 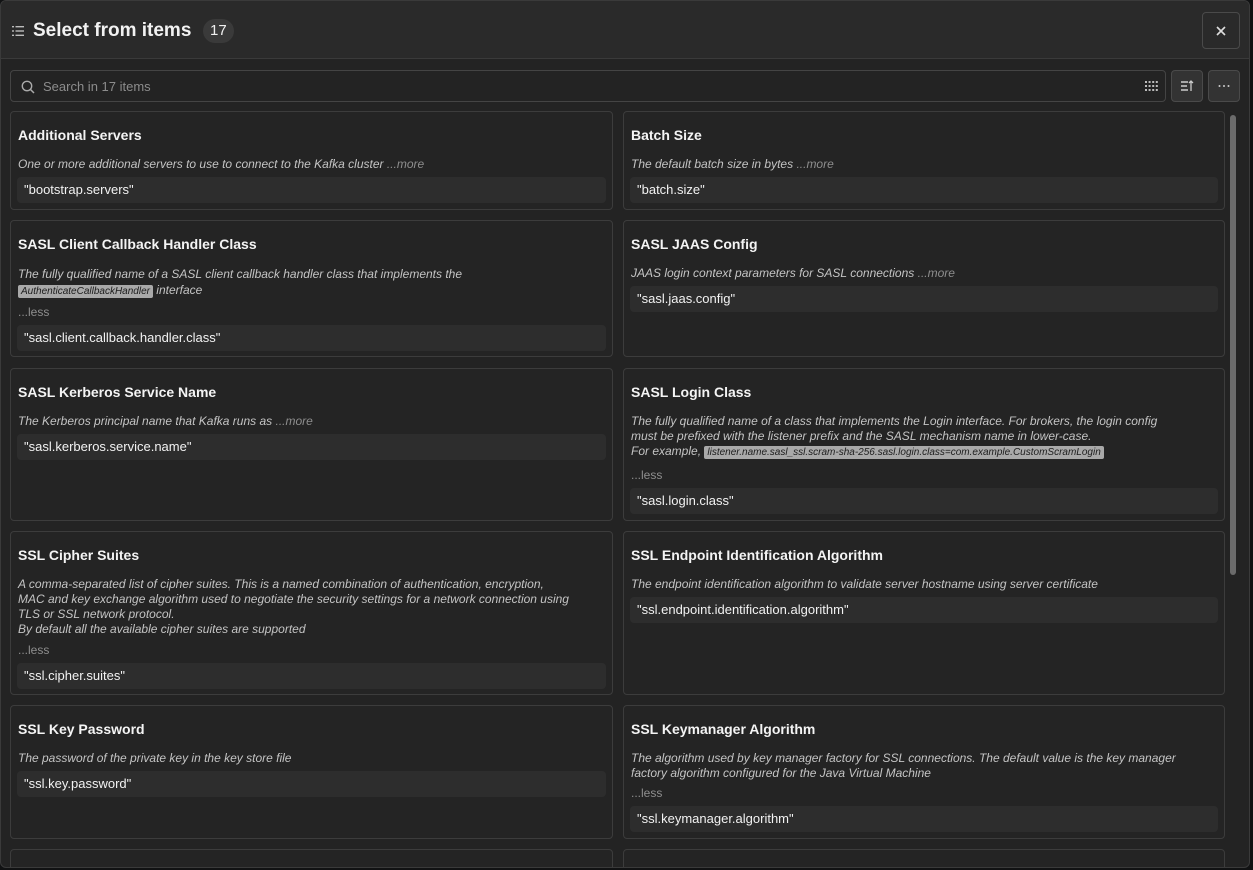 What do you see at coordinates (85, 291) in the screenshot?
I see `inline-code: AuthenticateCallbackHandler` at bounding box center [85, 291].